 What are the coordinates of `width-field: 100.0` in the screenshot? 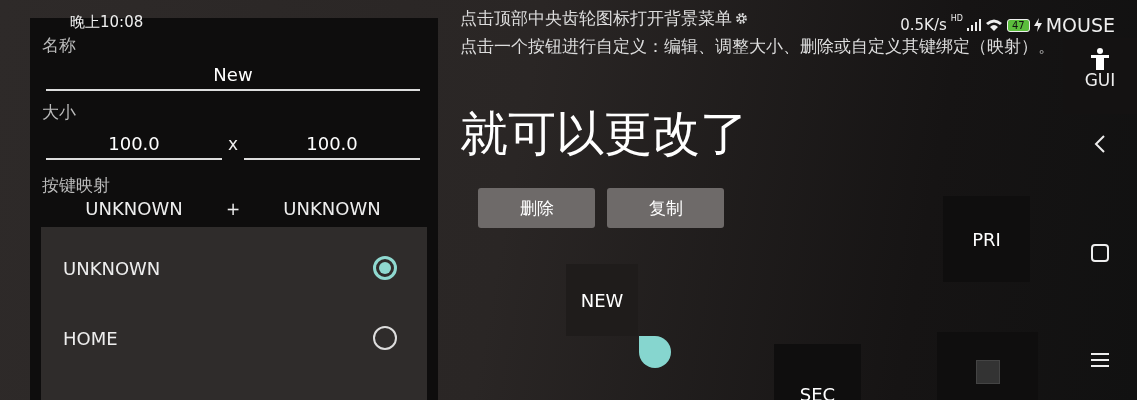 It's located at (134, 142).